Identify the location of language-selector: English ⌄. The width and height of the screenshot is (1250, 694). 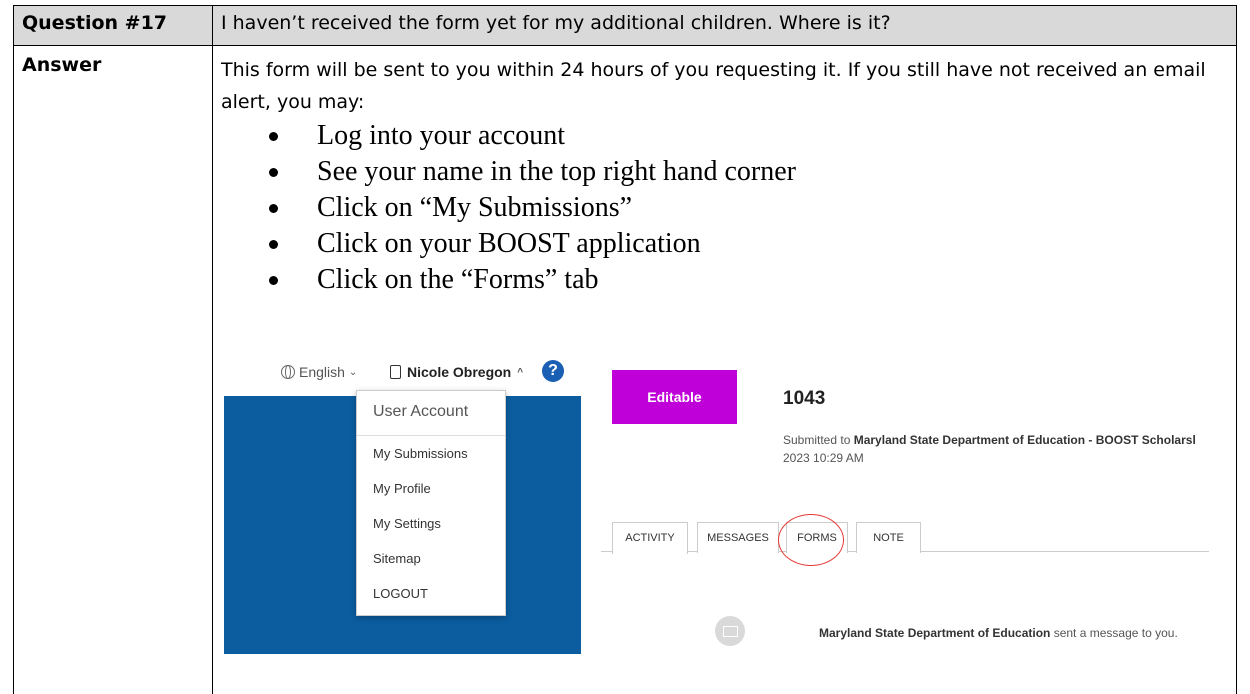
(319, 372).